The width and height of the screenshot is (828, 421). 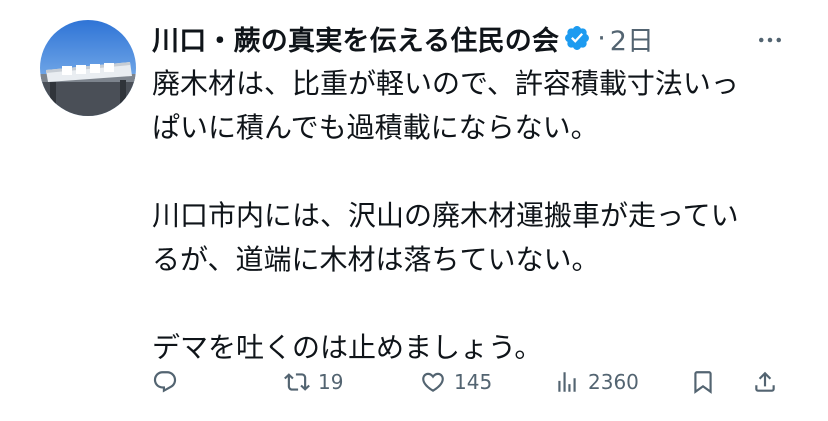 I want to click on retweet-icon, so click(x=297, y=382).